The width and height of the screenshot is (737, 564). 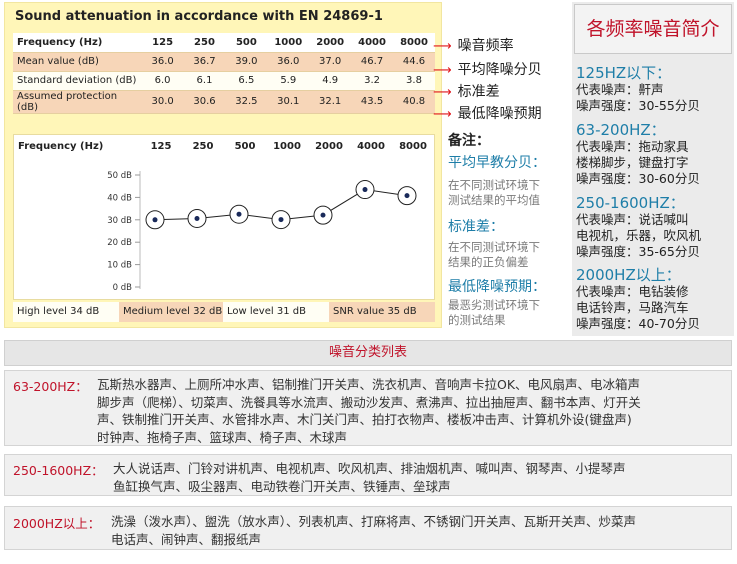 I want to click on table-cell: 3.8, so click(x=414, y=81).